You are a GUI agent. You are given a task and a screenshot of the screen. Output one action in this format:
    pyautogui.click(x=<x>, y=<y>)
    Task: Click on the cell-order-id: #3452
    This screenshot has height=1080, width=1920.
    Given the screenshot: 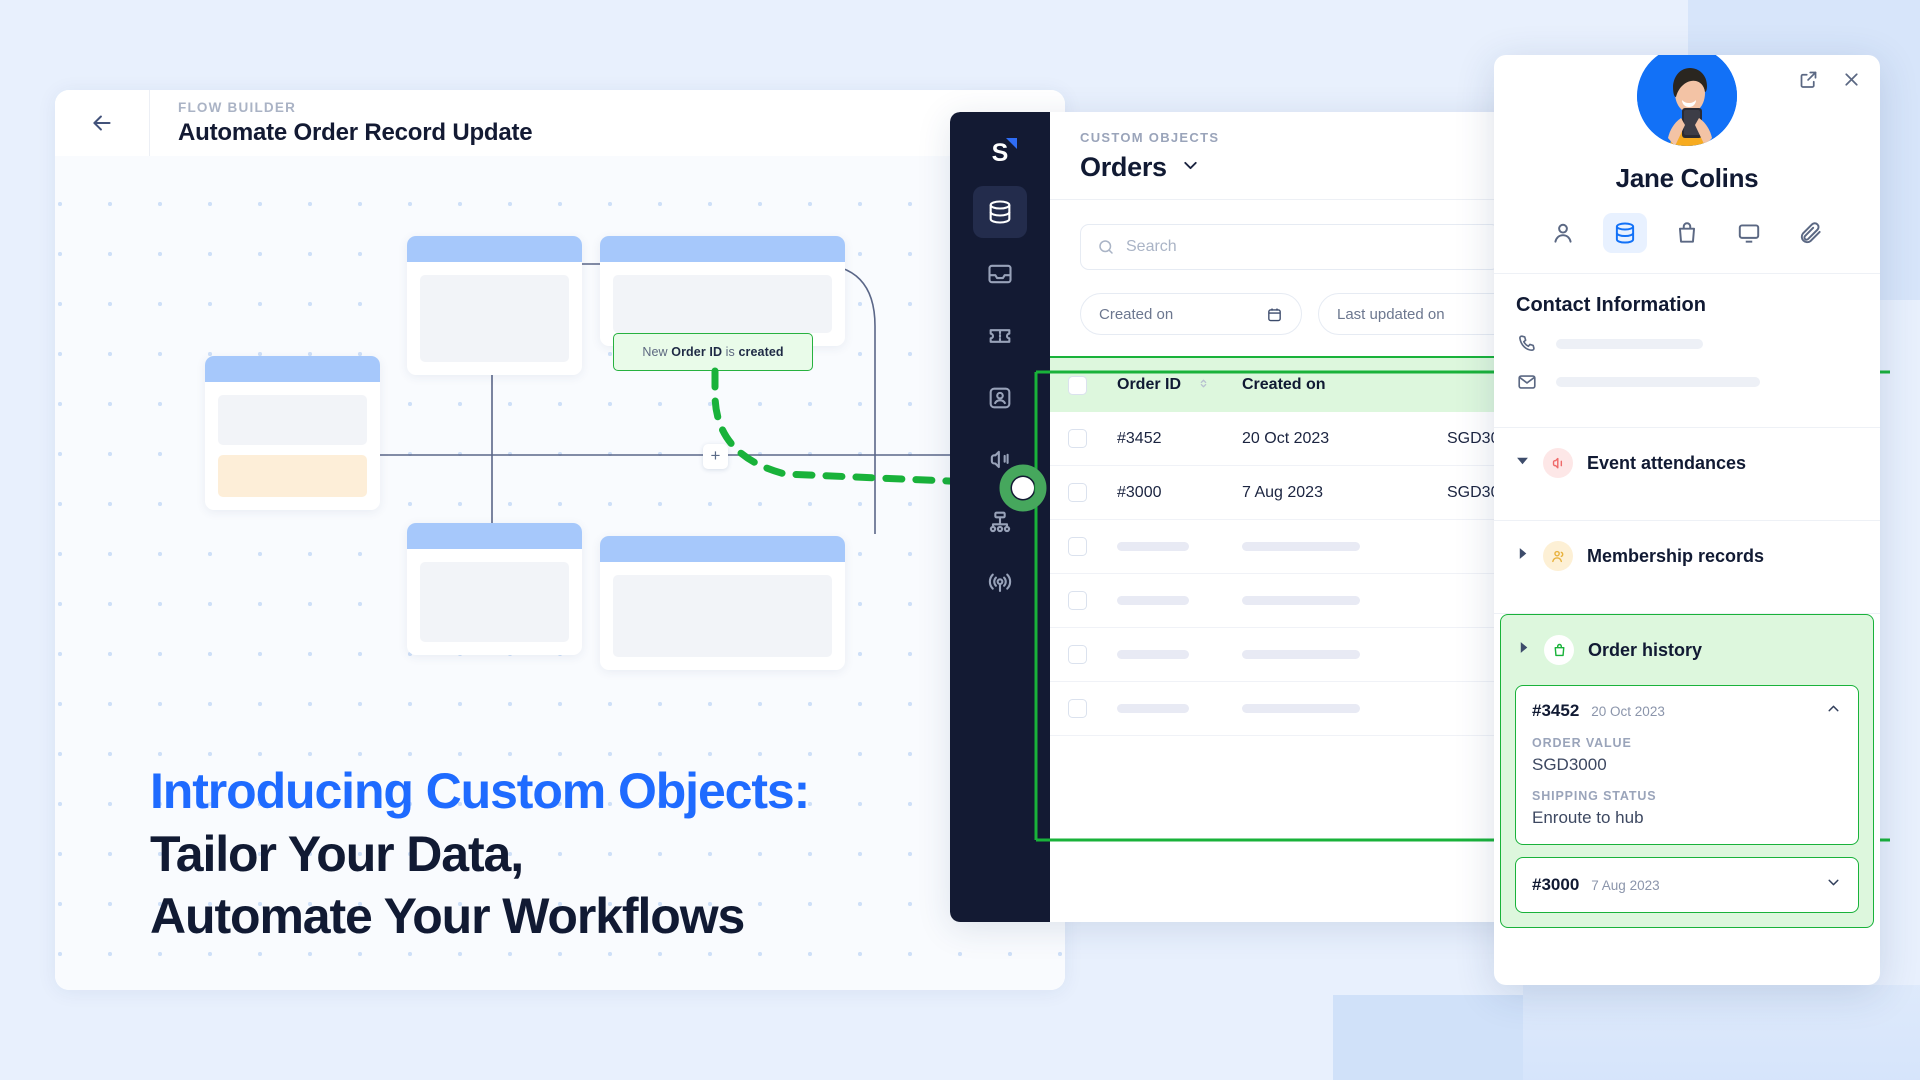 What is the action you would take?
    pyautogui.click(x=1139, y=438)
    